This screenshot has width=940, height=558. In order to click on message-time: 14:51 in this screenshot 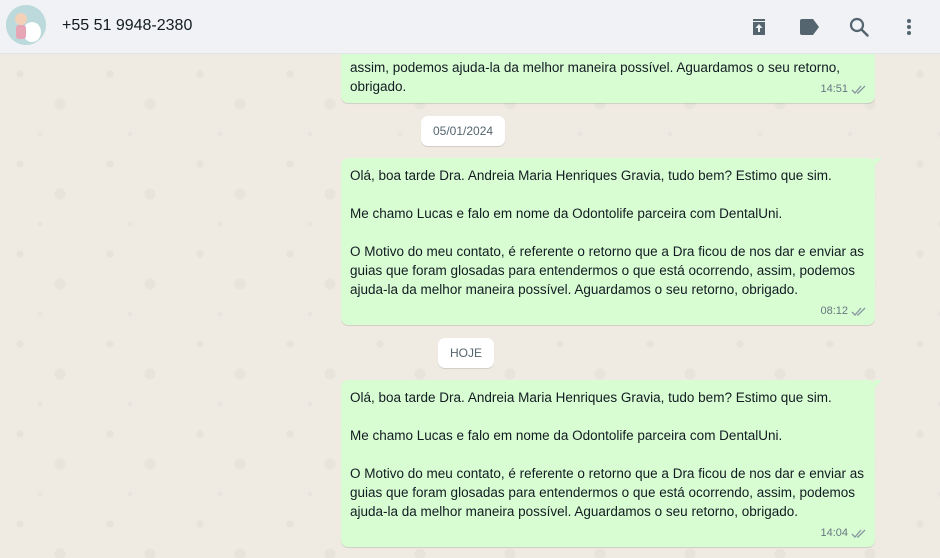, I will do `click(834, 89)`.